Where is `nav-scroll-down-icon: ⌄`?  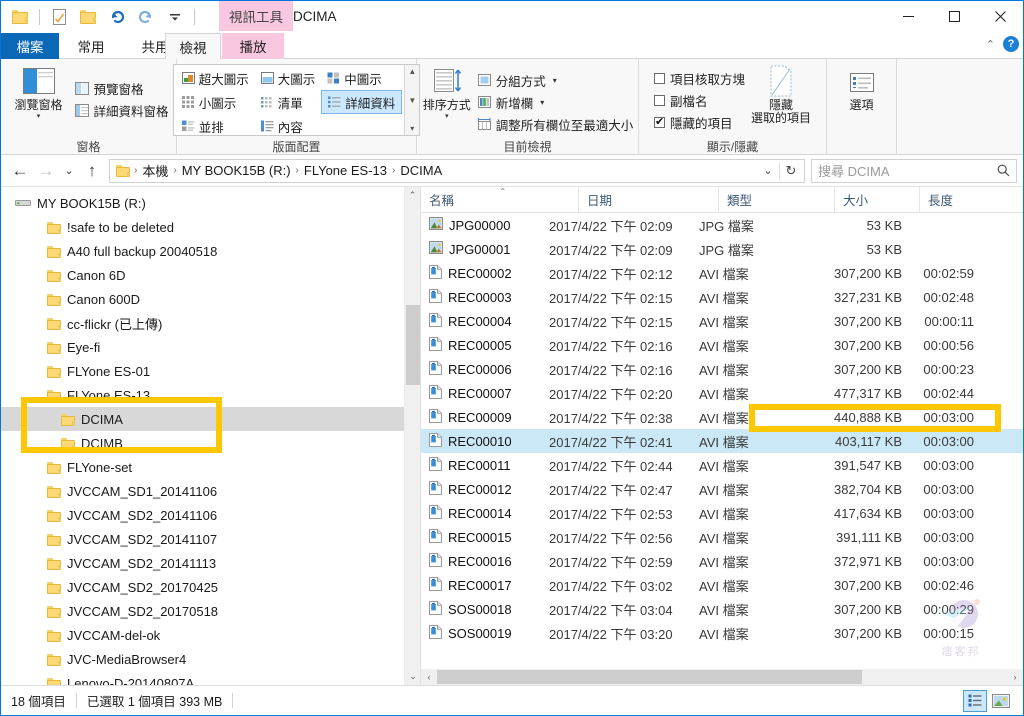 nav-scroll-down-icon: ⌄ is located at coordinates (412, 676).